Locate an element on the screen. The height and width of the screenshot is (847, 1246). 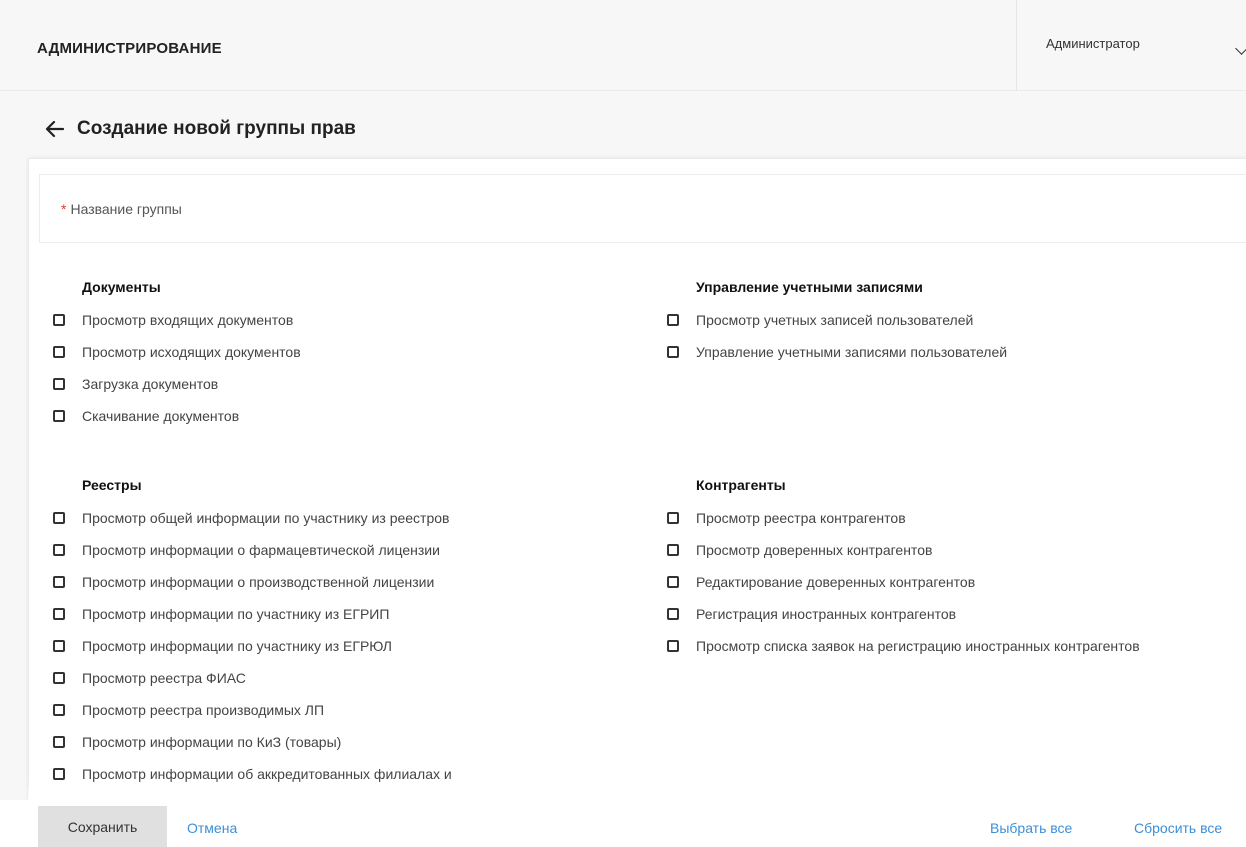
chevron-down-icon is located at coordinates (1240, 48).